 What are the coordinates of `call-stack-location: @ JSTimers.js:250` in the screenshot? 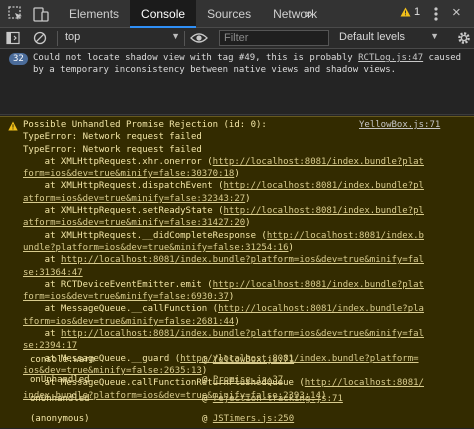 It's located at (248, 419).